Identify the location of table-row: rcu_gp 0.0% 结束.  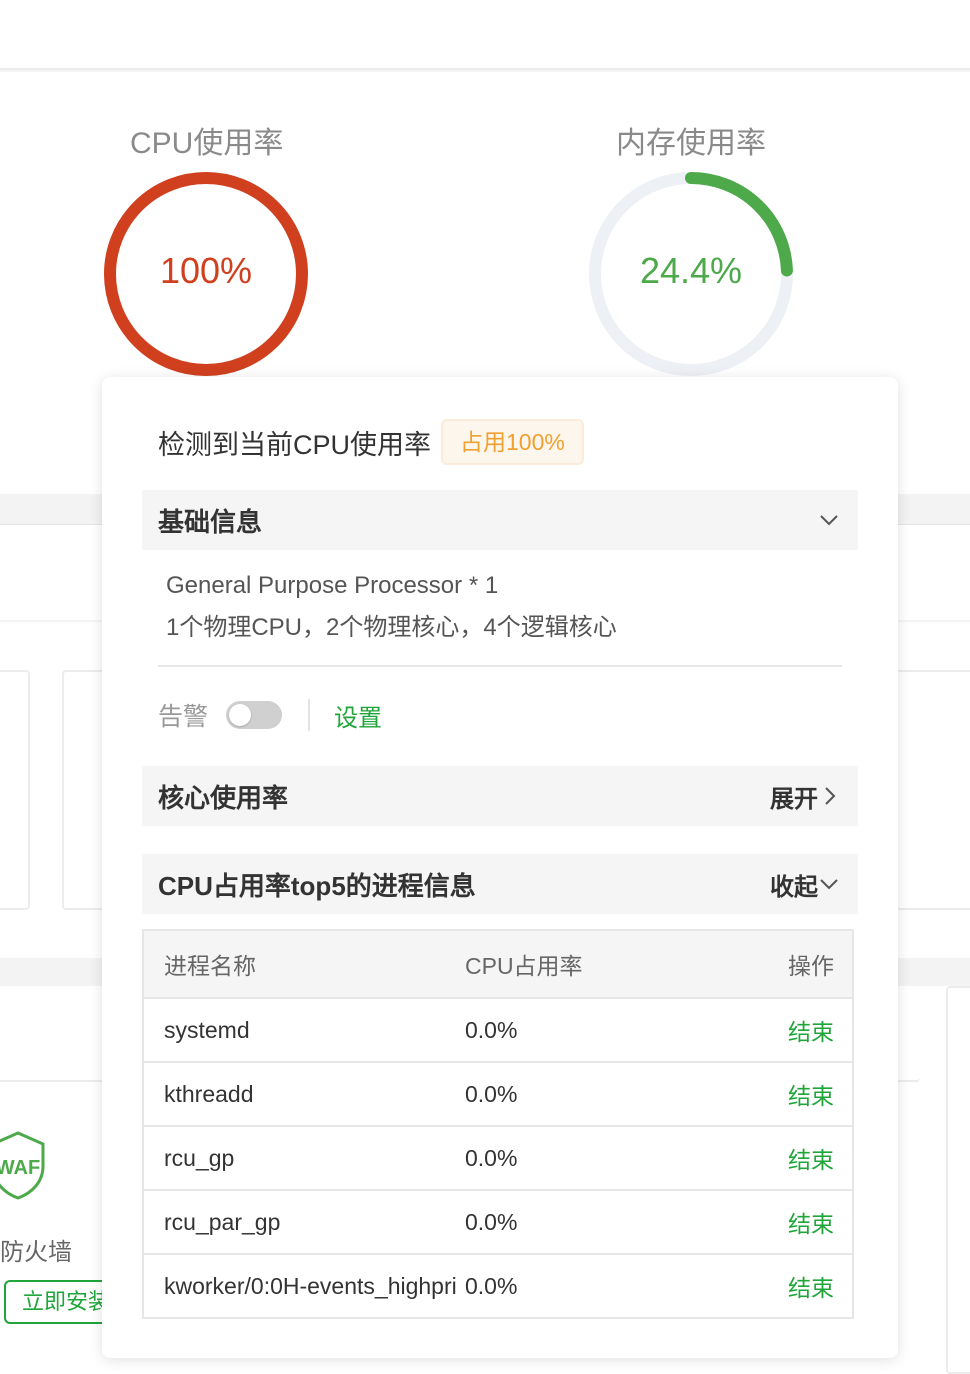
(498, 1158).